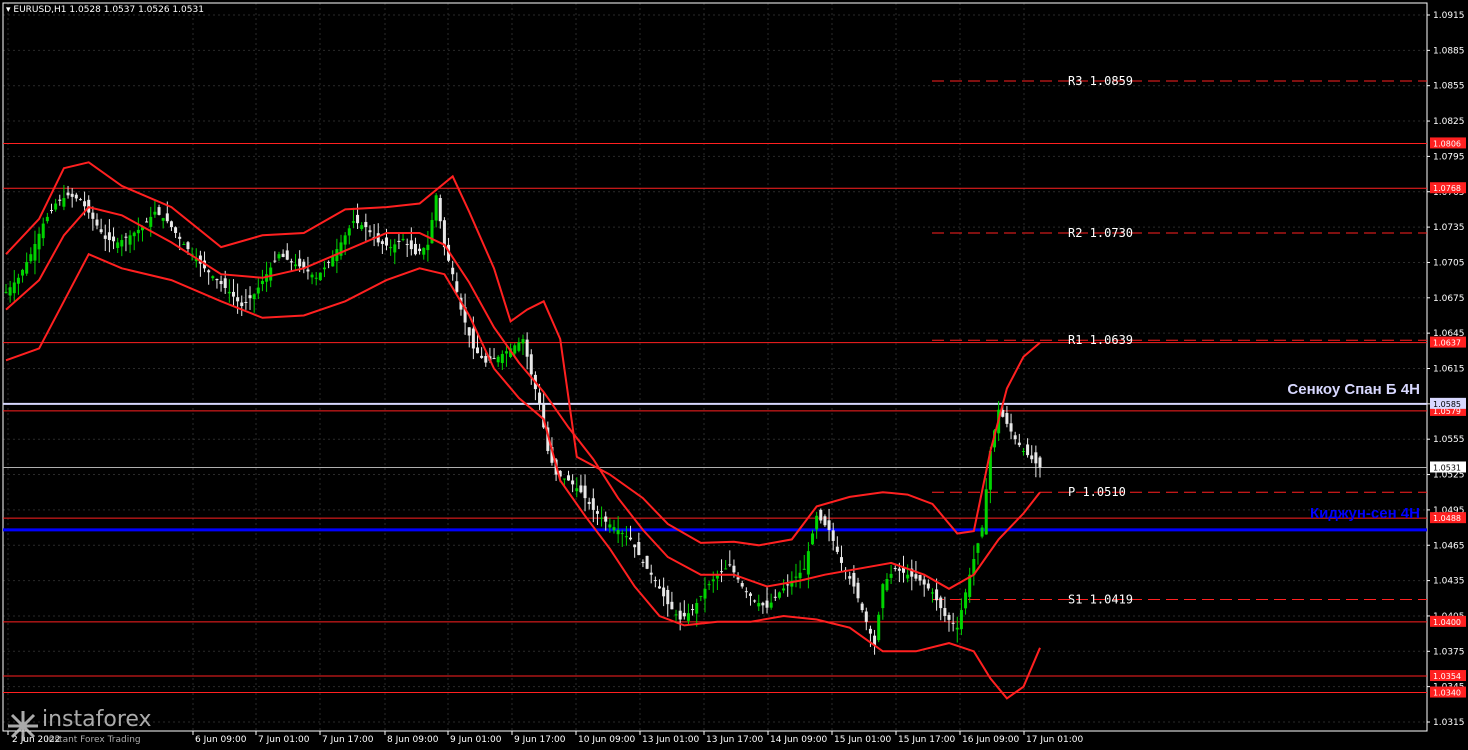 The image size is (1468, 750). Describe the element at coordinates (105, 10) in the screenshot. I see `symbol-header: ▾ EURUSD,H1 1.0528 1.0537 1.0526 1.0531` at that location.